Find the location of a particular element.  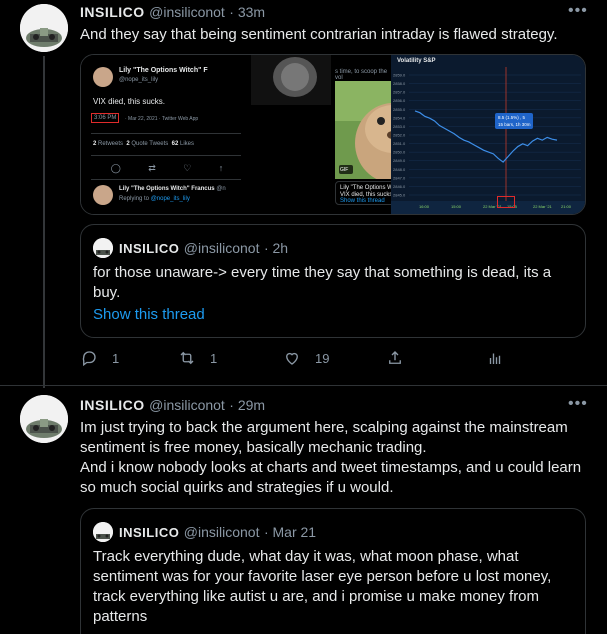

analytics-icon is located at coordinates (495, 358).